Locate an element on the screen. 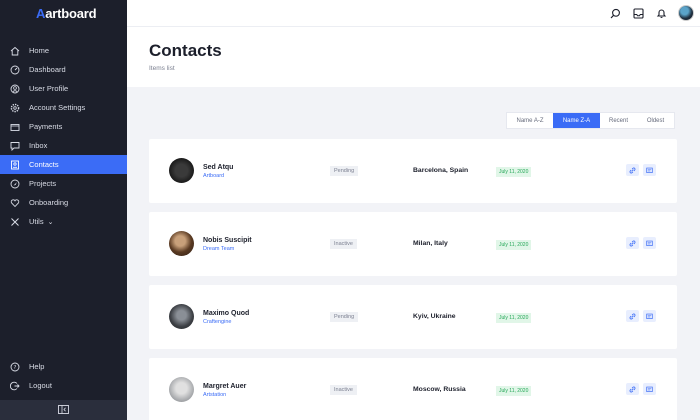 The height and width of the screenshot is (420, 700). sidebar-collapse-icon is located at coordinates (63, 410).